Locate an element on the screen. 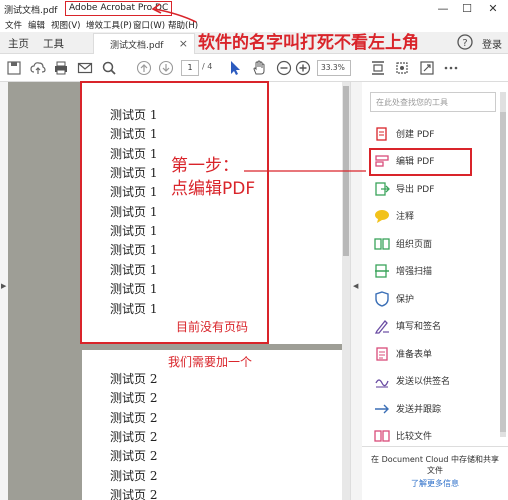  scrollbar-thumb is located at coordinates (346, 171).